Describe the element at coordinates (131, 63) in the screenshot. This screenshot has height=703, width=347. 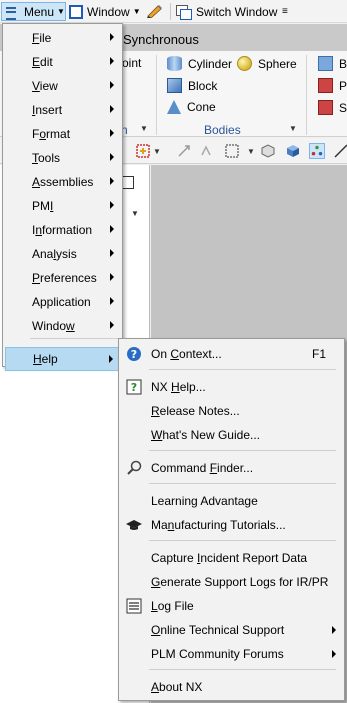
I see `ribbon-item-partial: oint` at that location.